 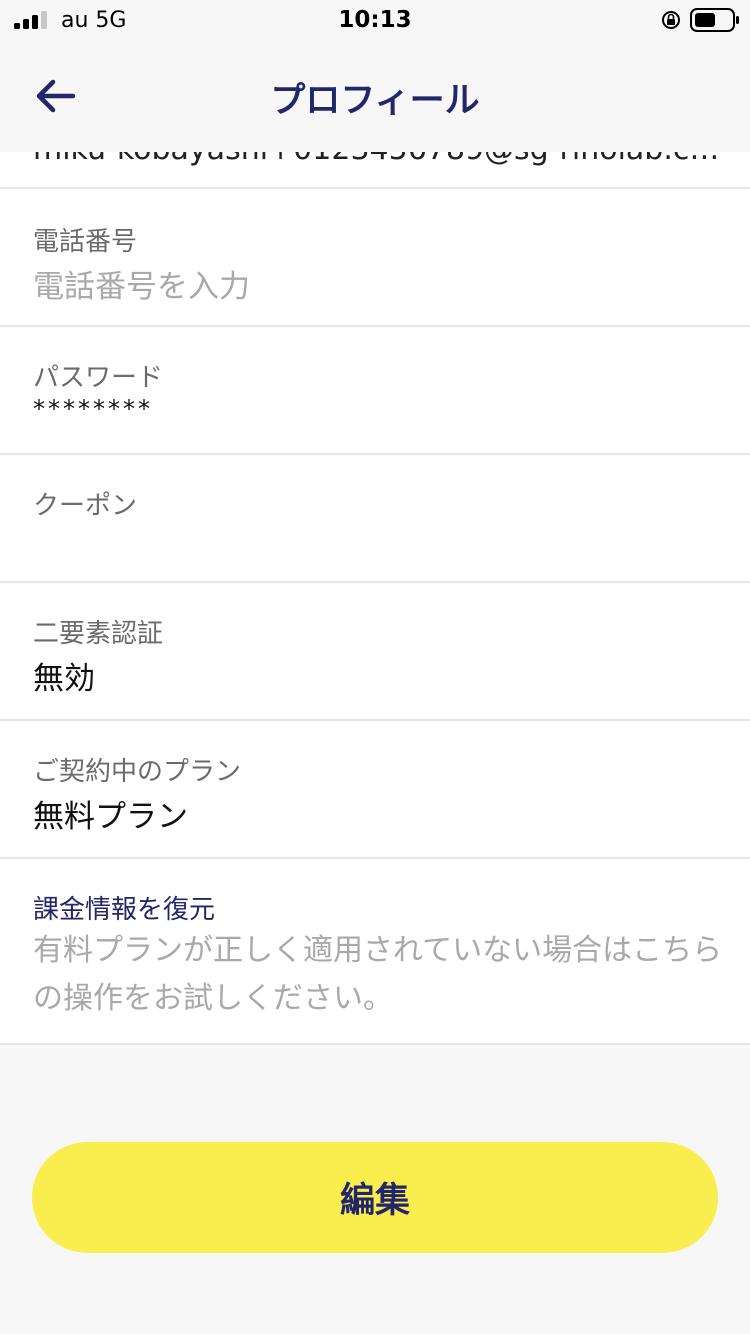 What do you see at coordinates (375, 258) in the screenshot?
I see `phone-row: 電話番号 電話番号を入力` at bounding box center [375, 258].